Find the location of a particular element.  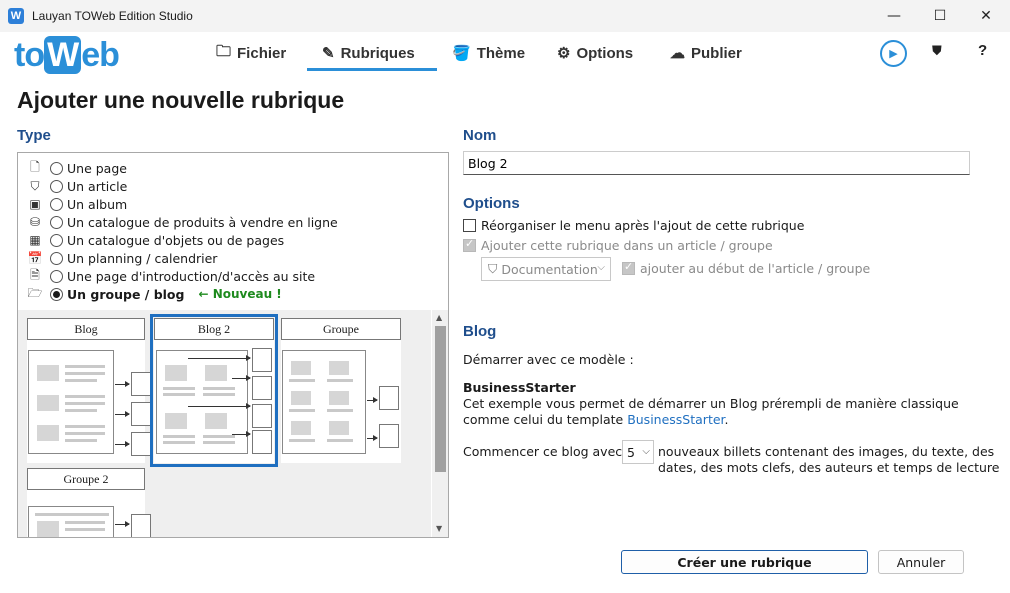

add-to-article-checkbox is located at coordinates (469, 244).